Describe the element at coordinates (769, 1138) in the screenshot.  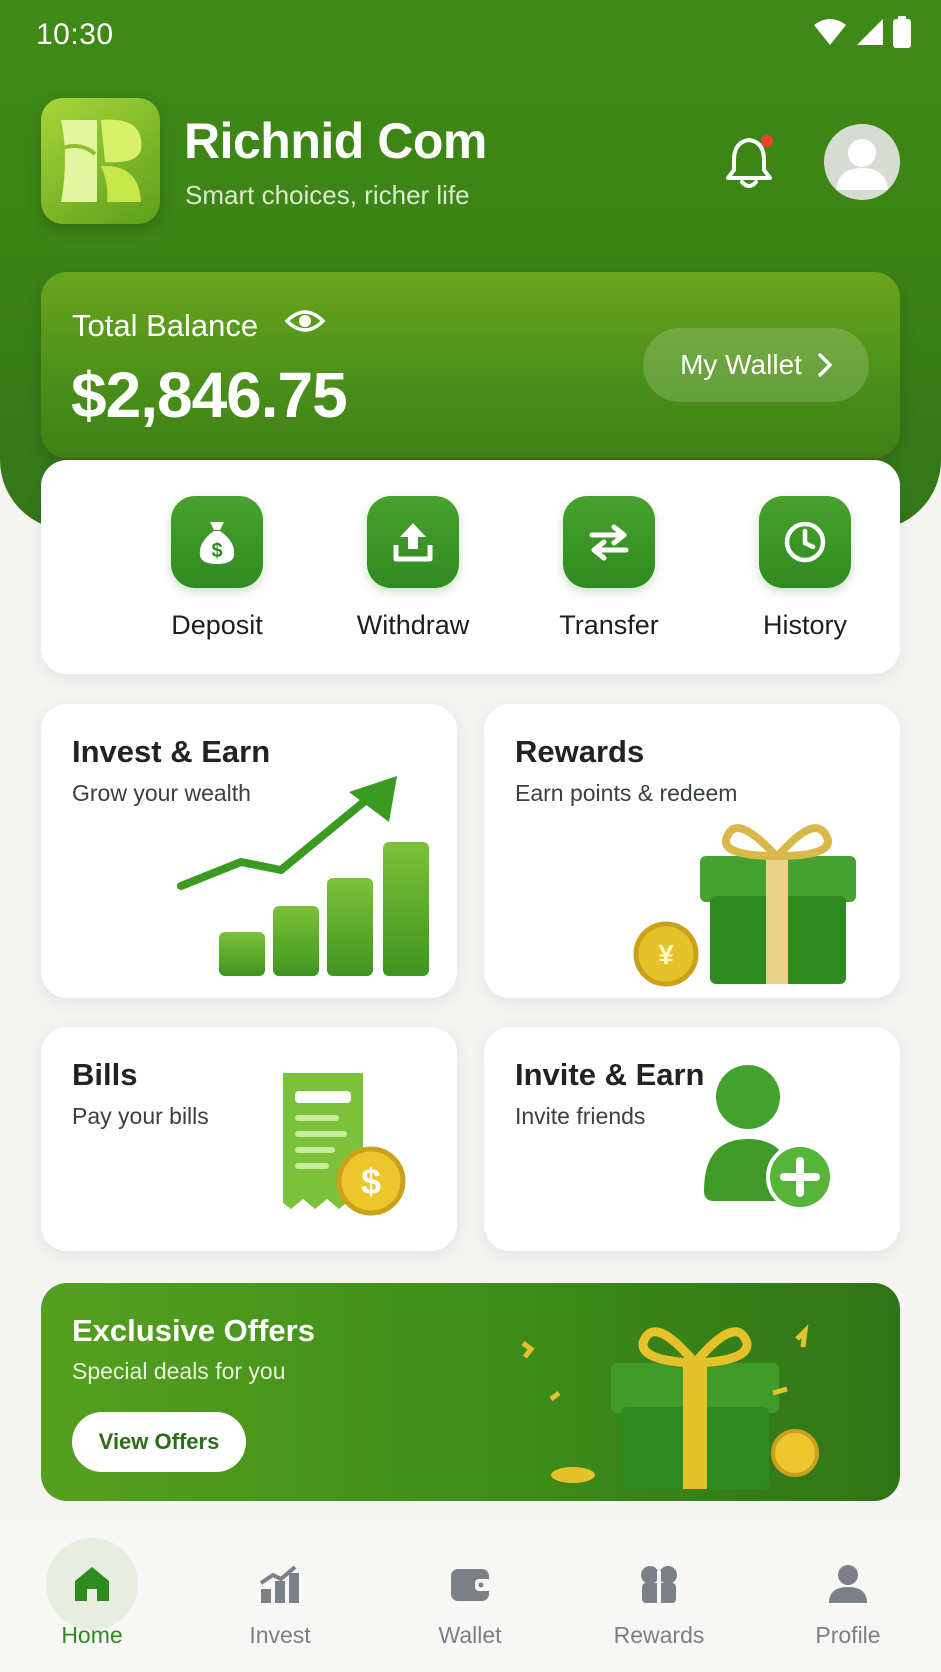
I see `add-person-icon` at that location.